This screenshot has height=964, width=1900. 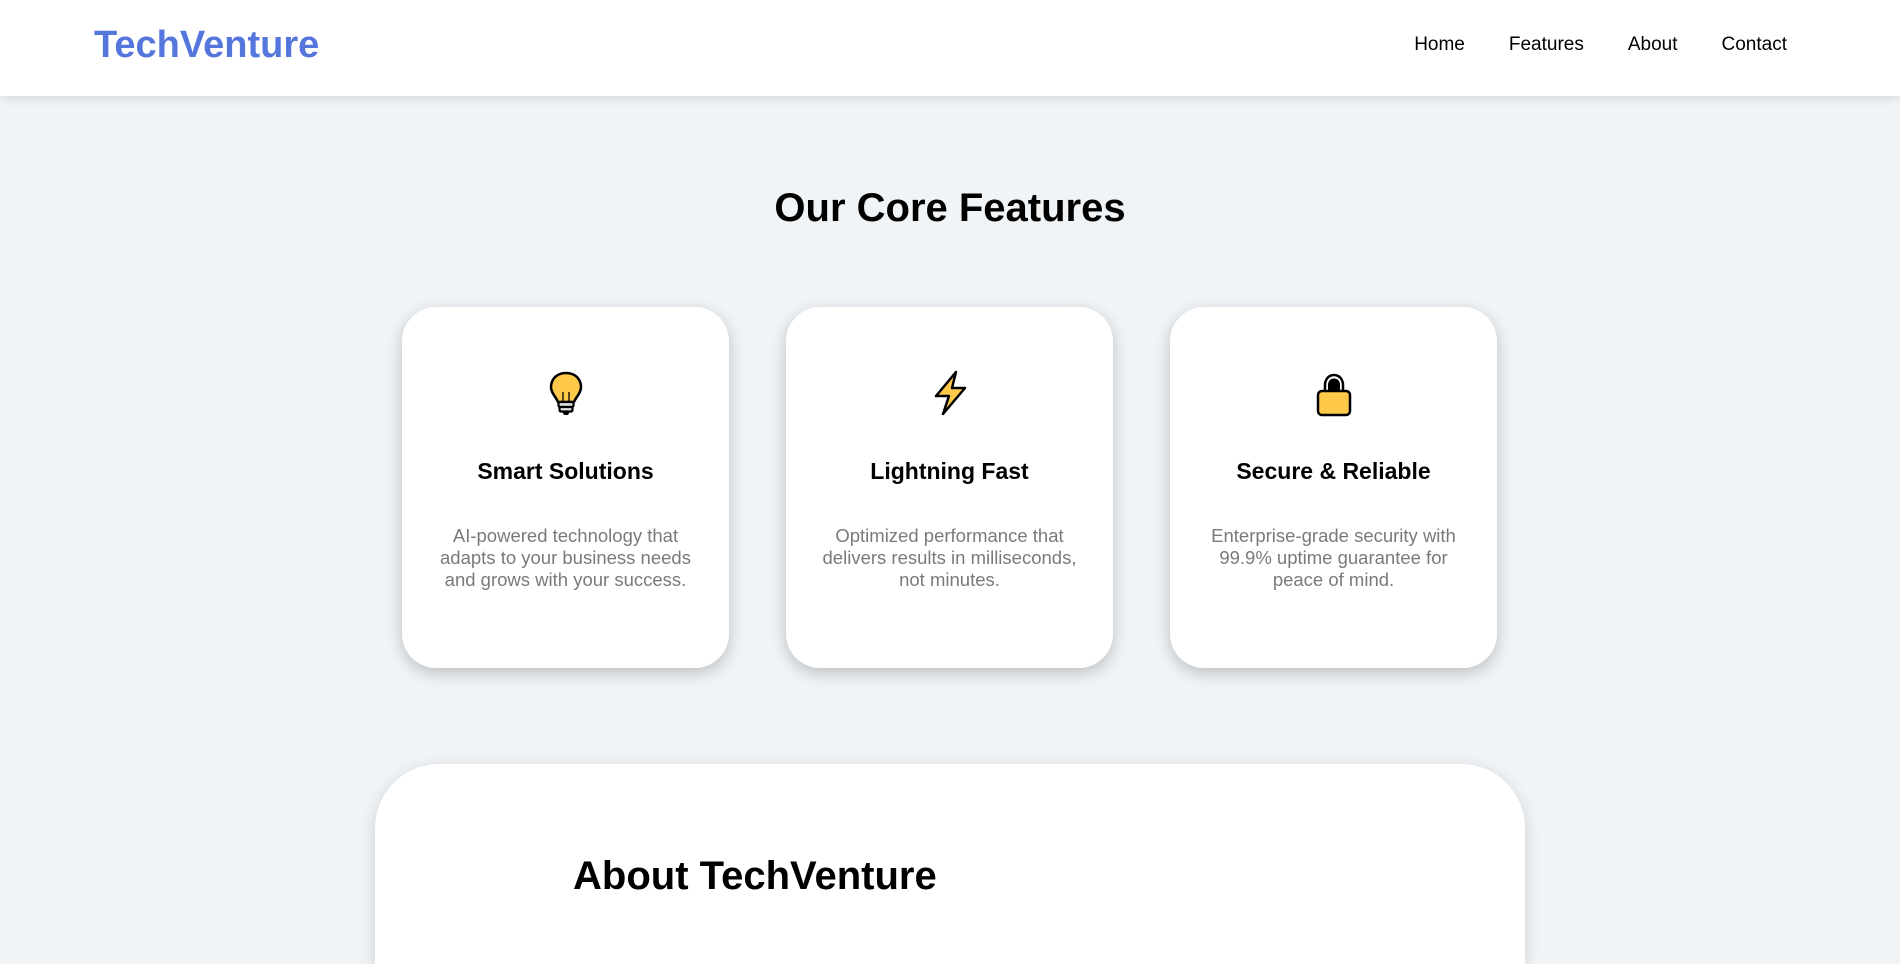 What do you see at coordinates (950, 208) in the screenshot?
I see `features-title: Our Core Features` at bounding box center [950, 208].